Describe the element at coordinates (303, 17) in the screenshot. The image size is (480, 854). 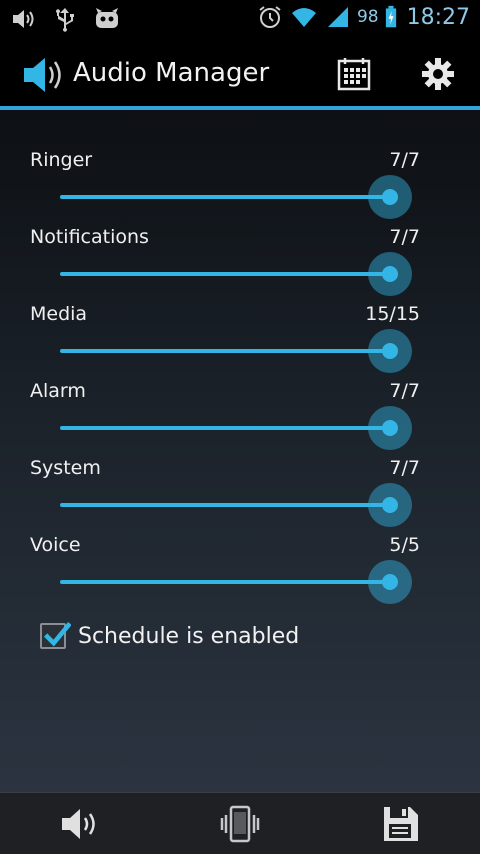
I see `wifi-icon` at that location.